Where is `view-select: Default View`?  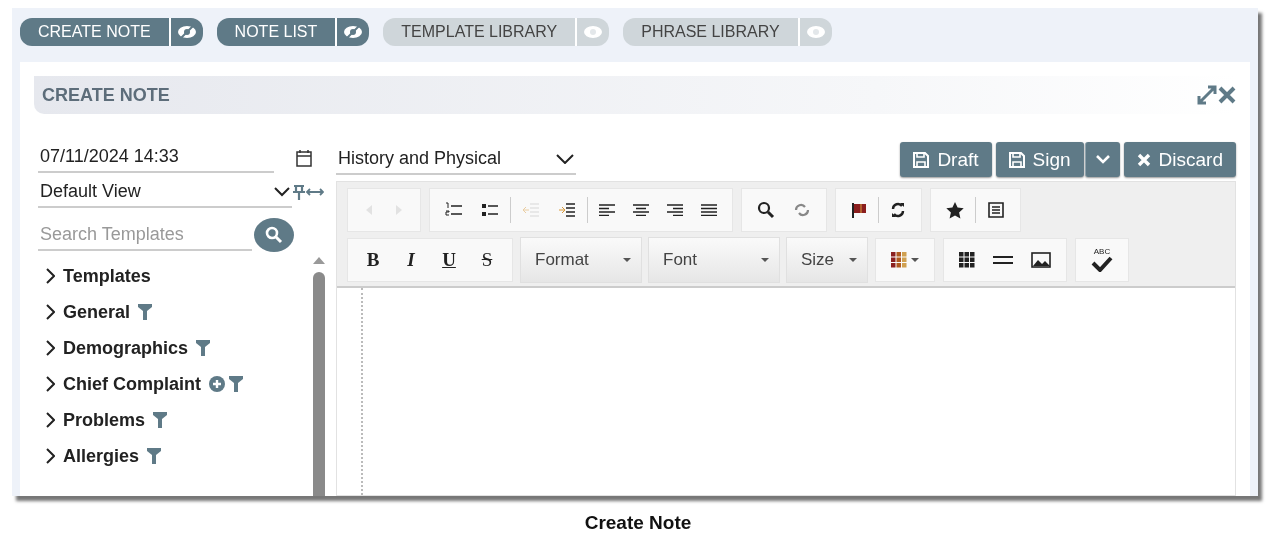 view-select: Default View is located at coordinates (165, 192).